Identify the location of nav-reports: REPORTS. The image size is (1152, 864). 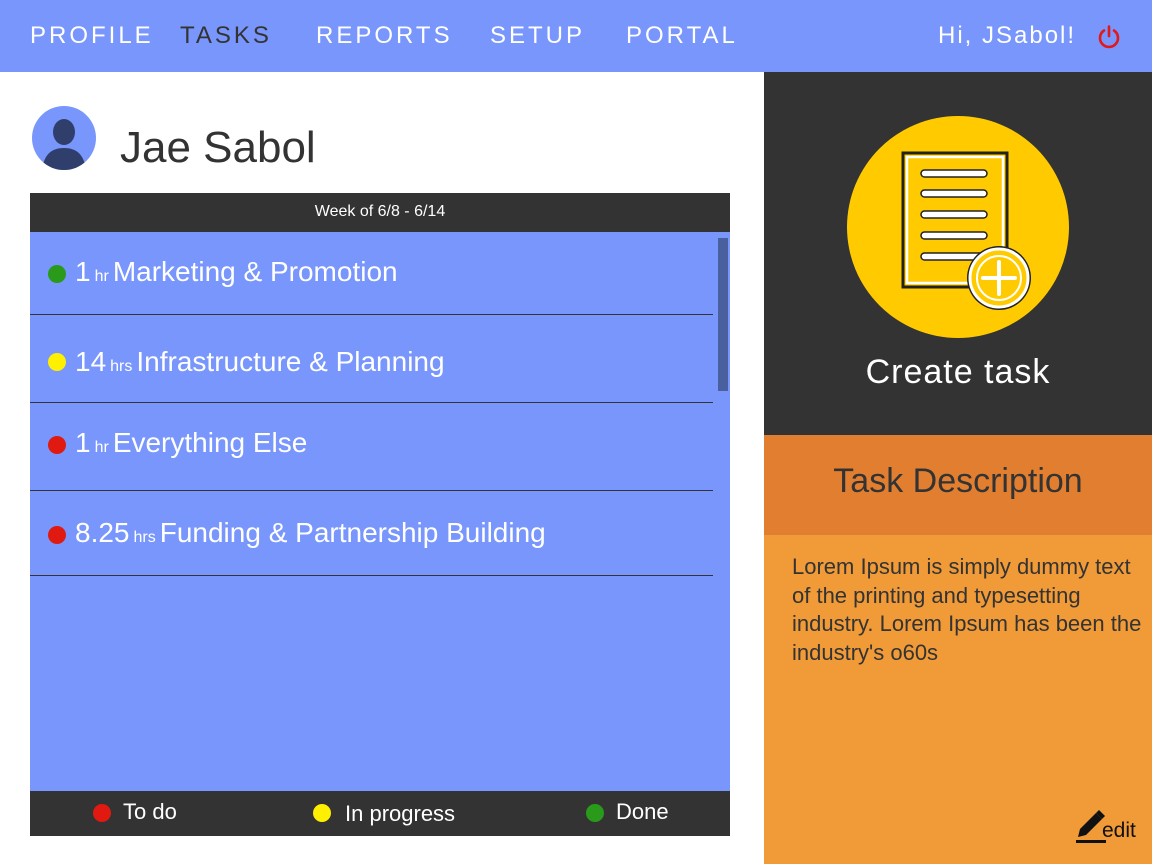
(384, 36).